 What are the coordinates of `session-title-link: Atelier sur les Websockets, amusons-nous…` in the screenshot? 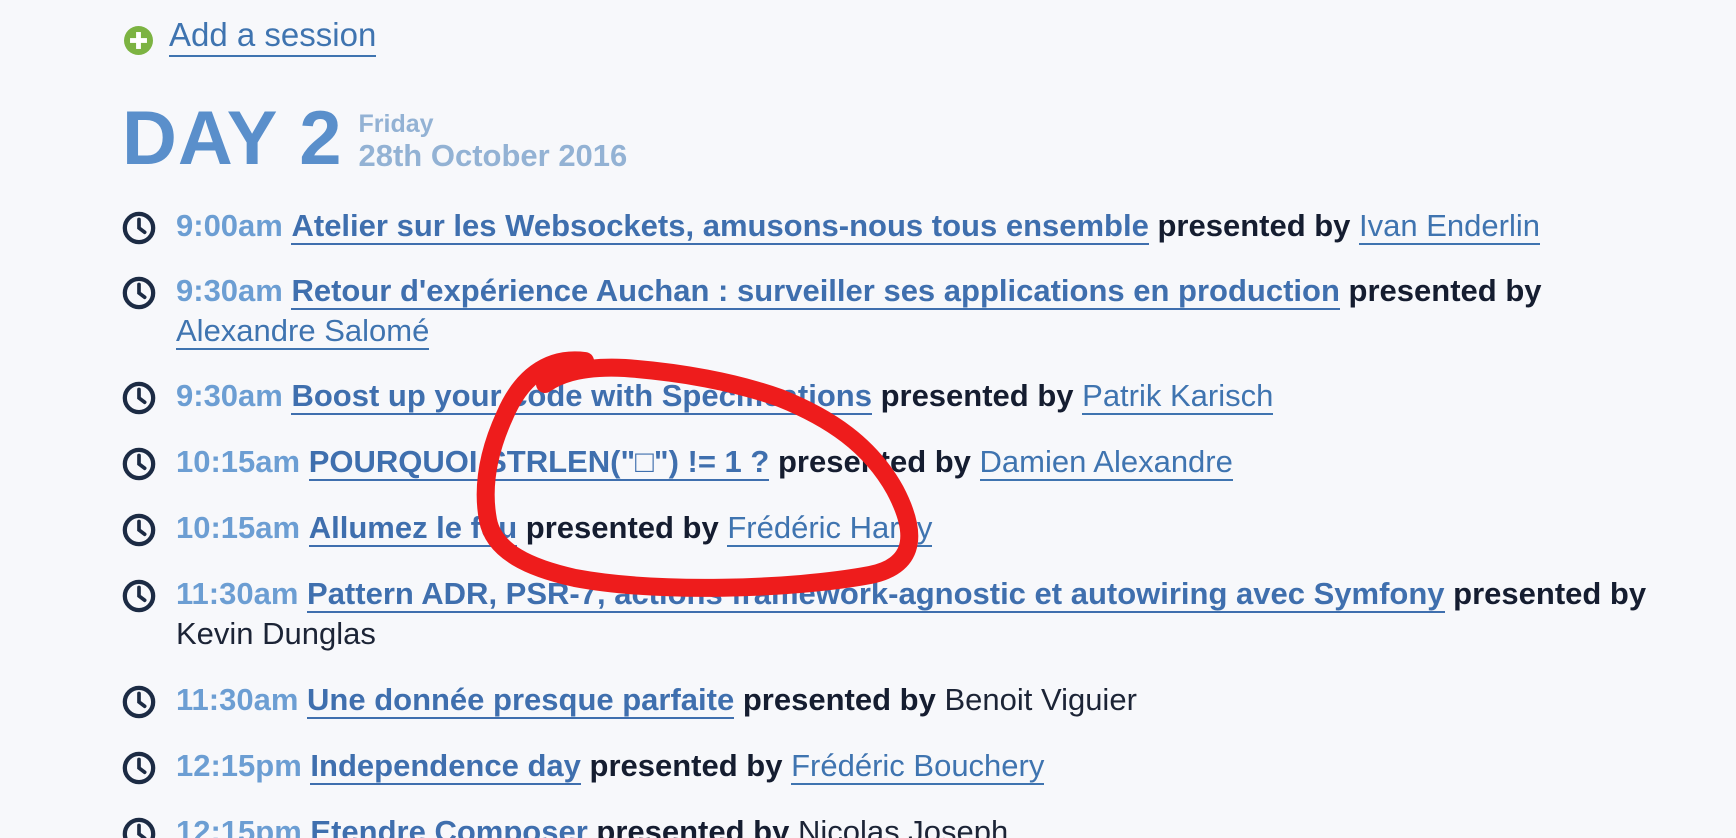 It's located at (720, 226).